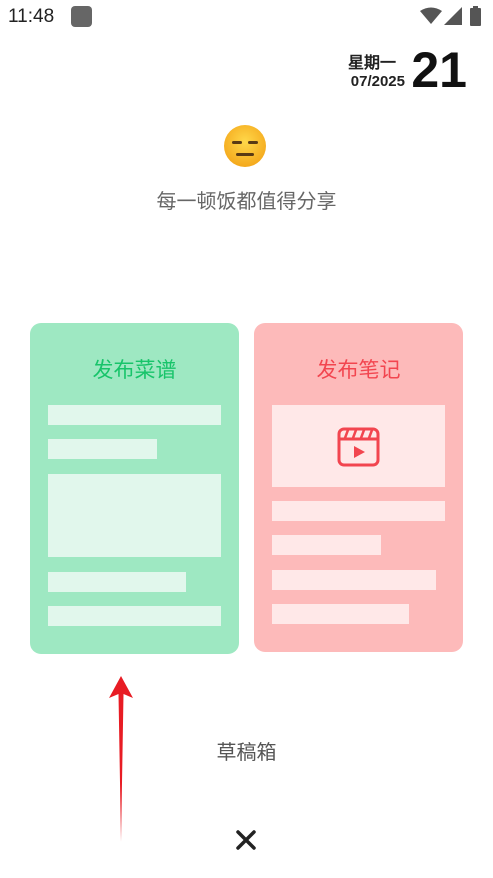 Image resolution: width=493 pixels, height=878 pixels. What do you see at coordinates (31, 16) in the screenshot?
I see `status-time: 11:48` at bounding box center [31, 16].